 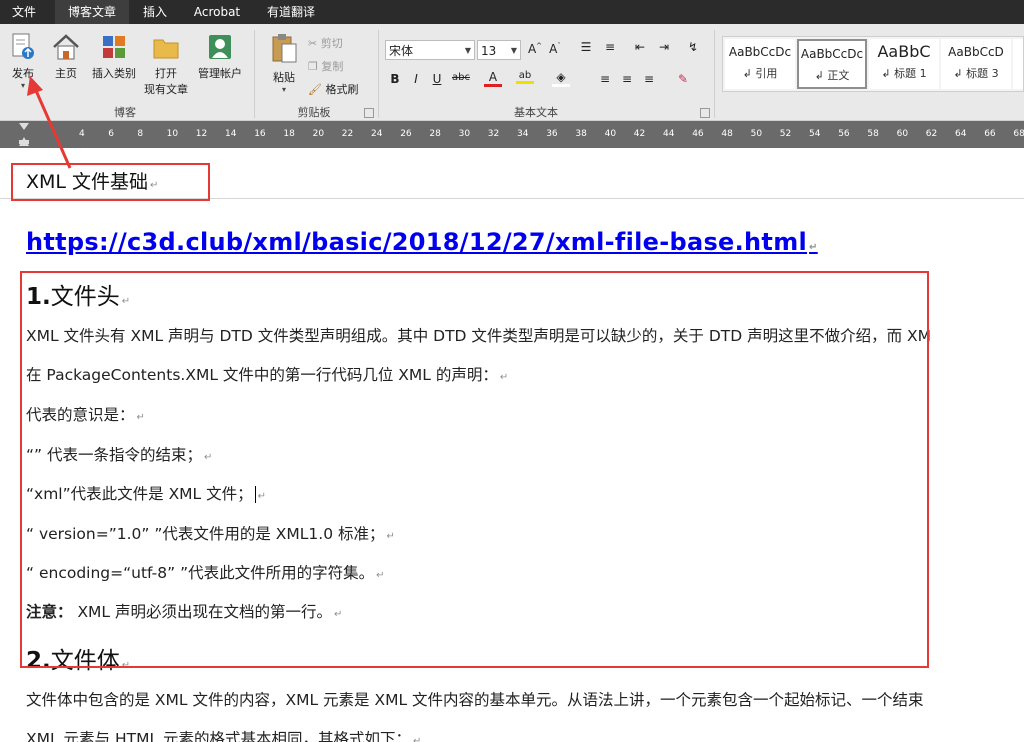 I want to click on insert-category-button: 插入类别, so click(x=114, y=56).